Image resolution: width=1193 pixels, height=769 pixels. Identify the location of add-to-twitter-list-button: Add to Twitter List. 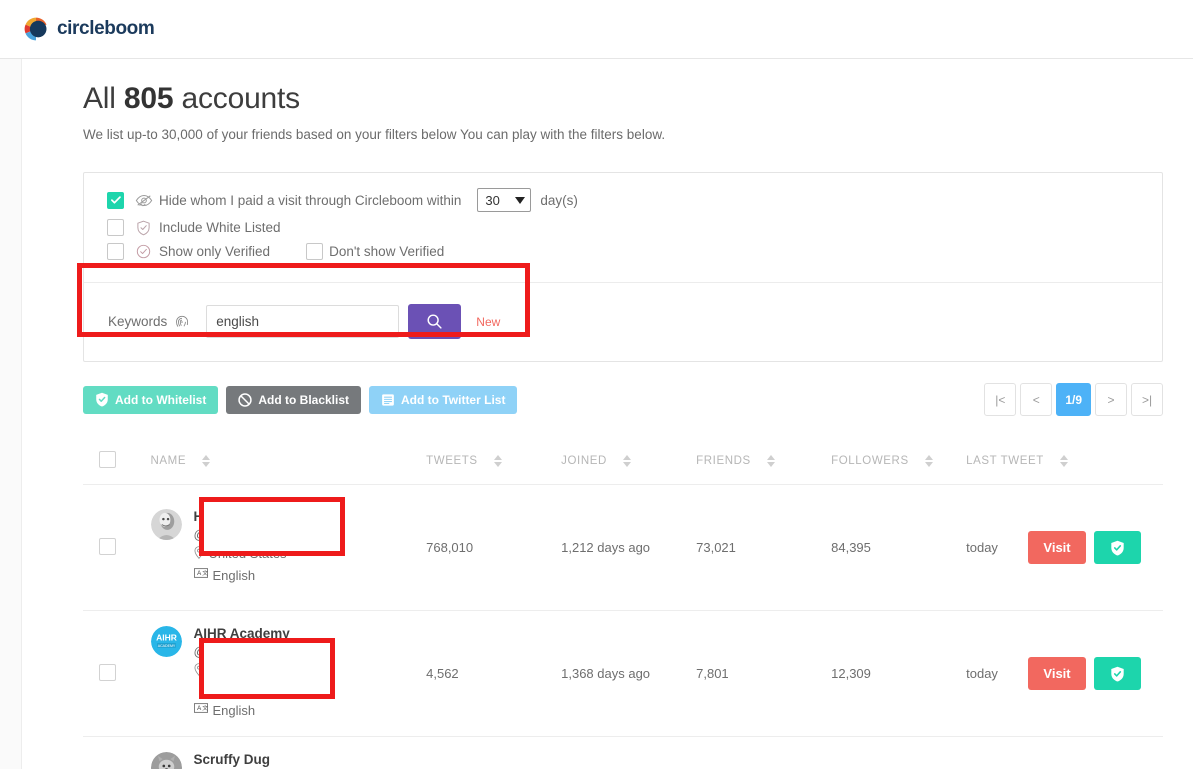
(443, 399).